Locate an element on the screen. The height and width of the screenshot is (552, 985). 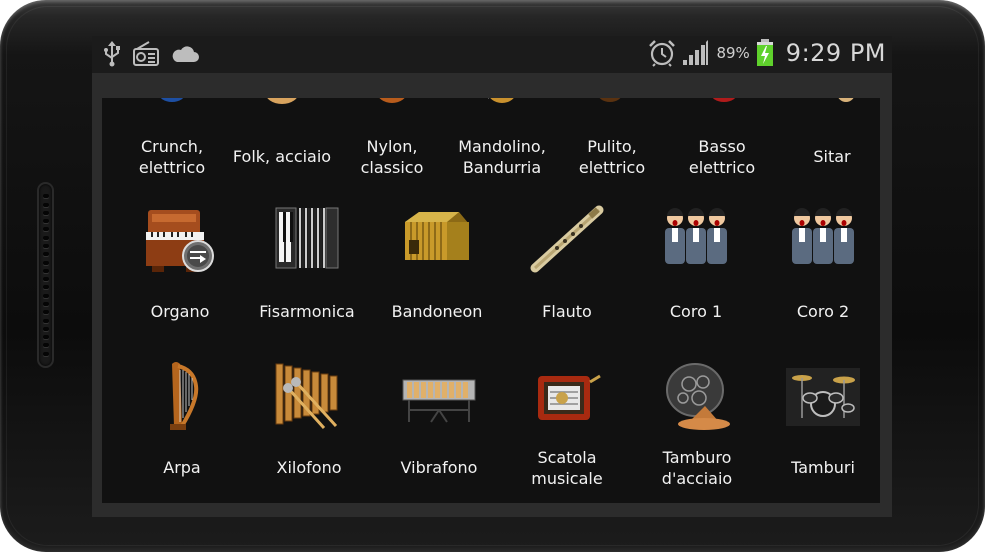
instrument-label-line2: Bandurria is located at coordinates (502, 167).